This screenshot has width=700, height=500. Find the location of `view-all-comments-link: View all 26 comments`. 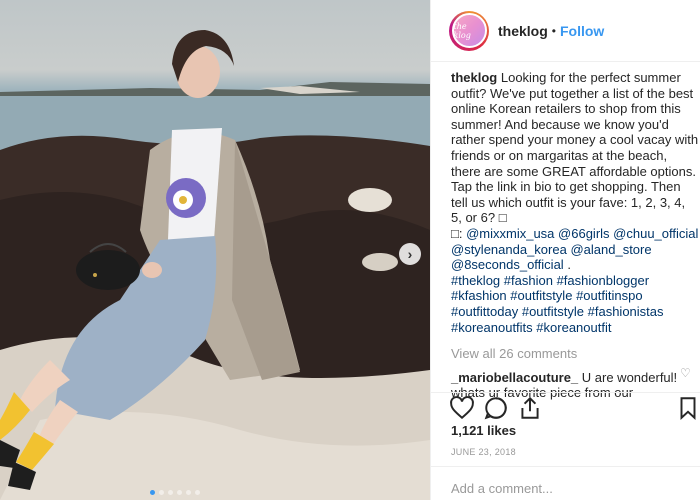

view-all-comments-link: View all 26 comments is located at coordinates (575, 354).